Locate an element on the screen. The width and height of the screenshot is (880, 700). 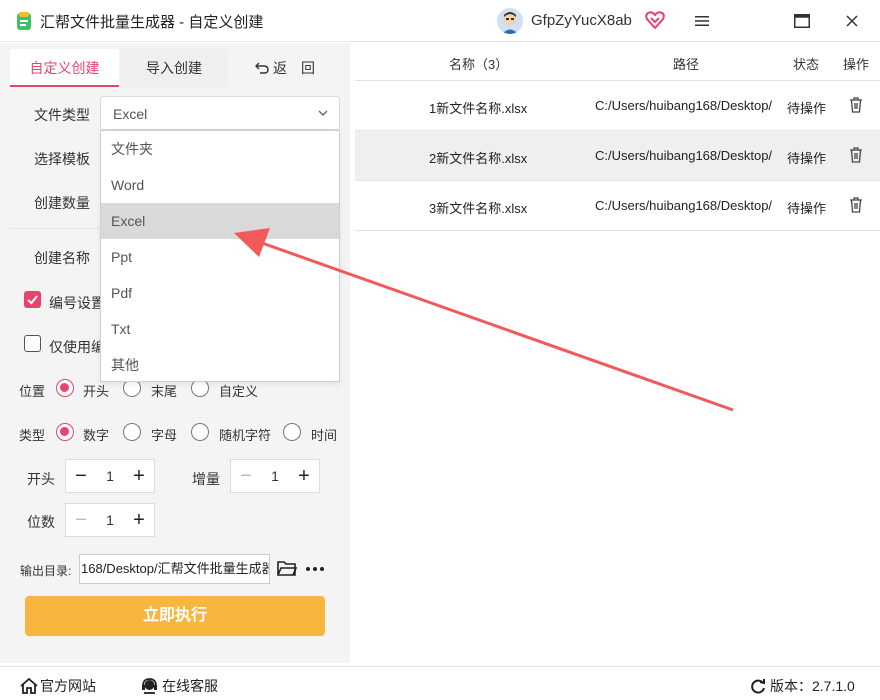
support-link: 在线客服 is located at coordinates (179, 686).